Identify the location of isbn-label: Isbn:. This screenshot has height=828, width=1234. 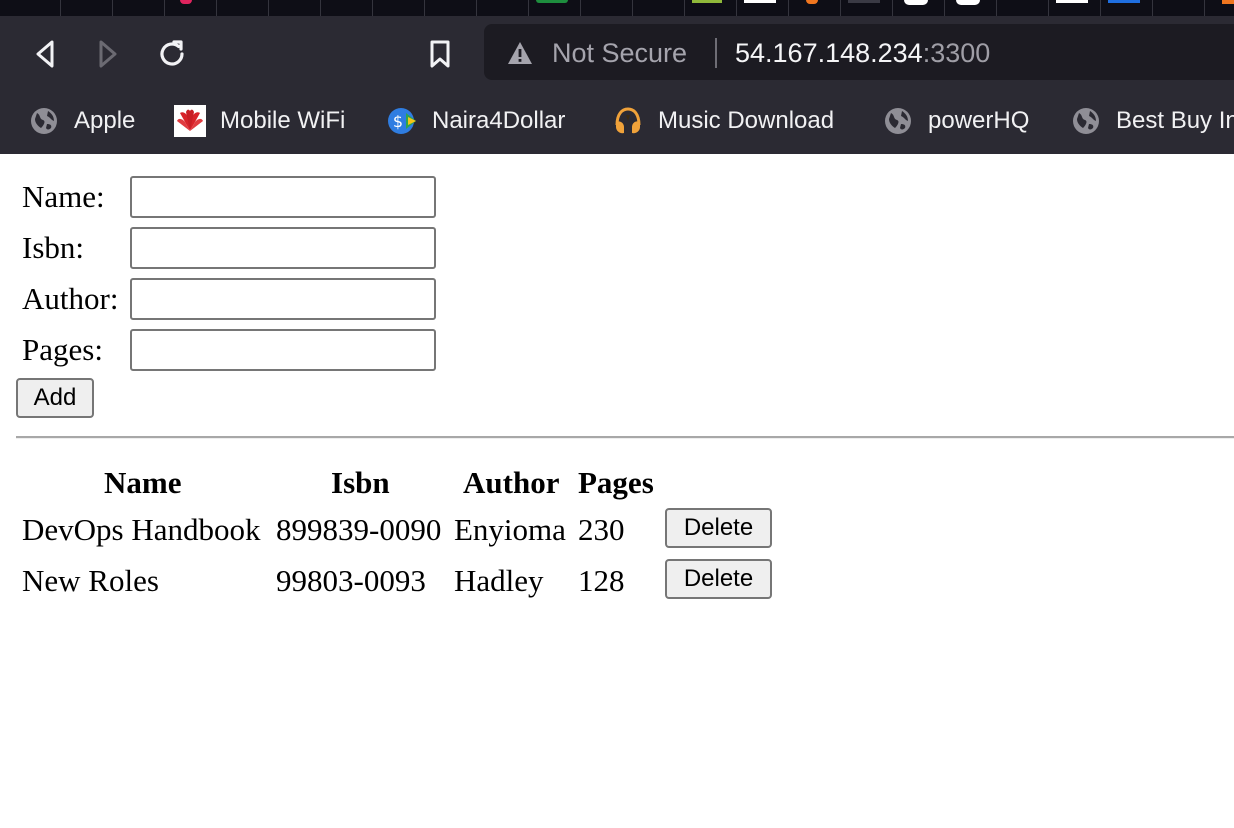
(53, 247).